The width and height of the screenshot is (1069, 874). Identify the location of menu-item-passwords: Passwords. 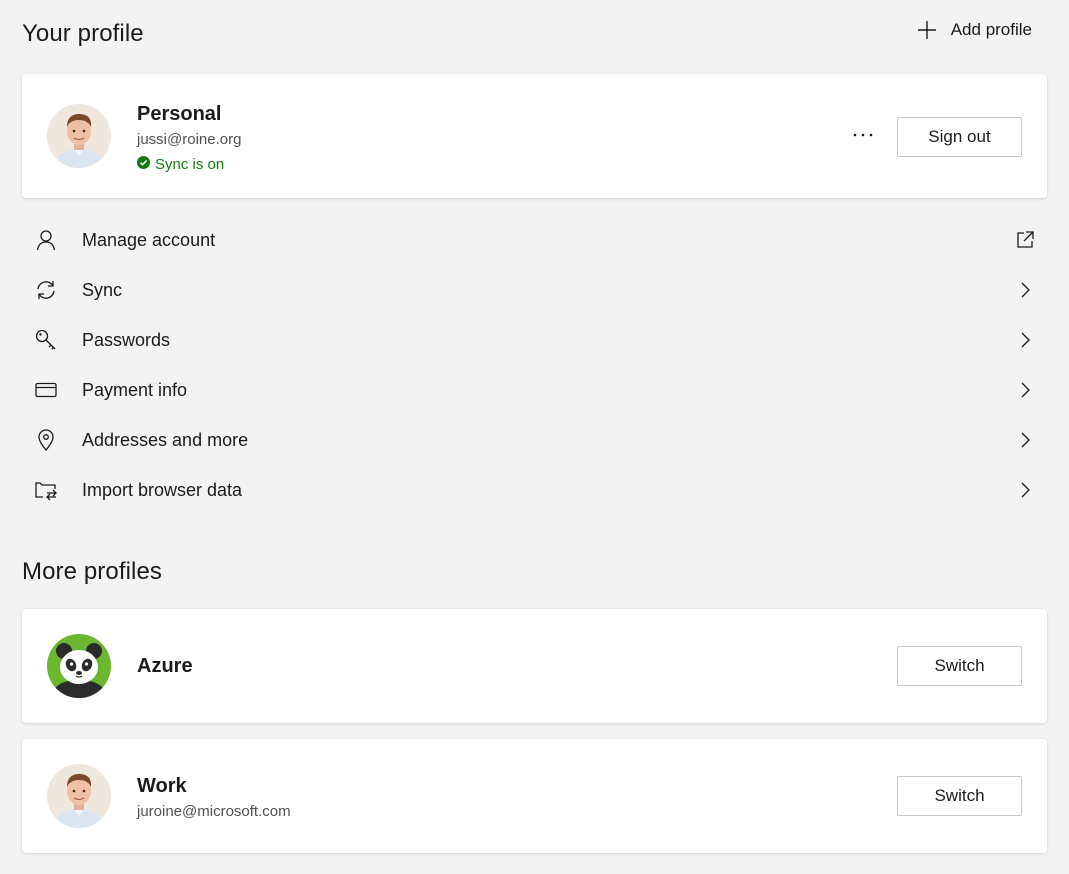
(534, 340).